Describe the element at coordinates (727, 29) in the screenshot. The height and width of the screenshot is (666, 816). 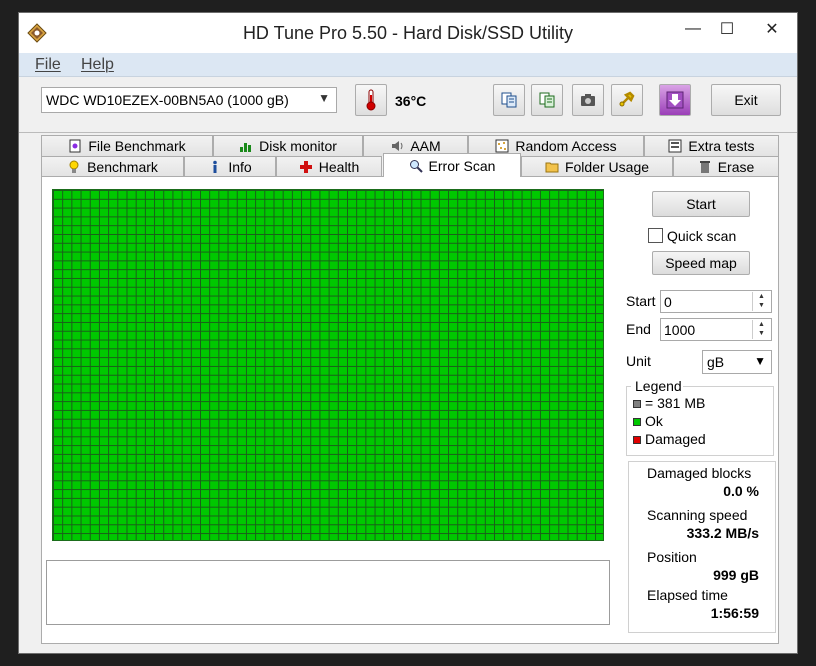
I see `maximize-button: ☐` at that location.